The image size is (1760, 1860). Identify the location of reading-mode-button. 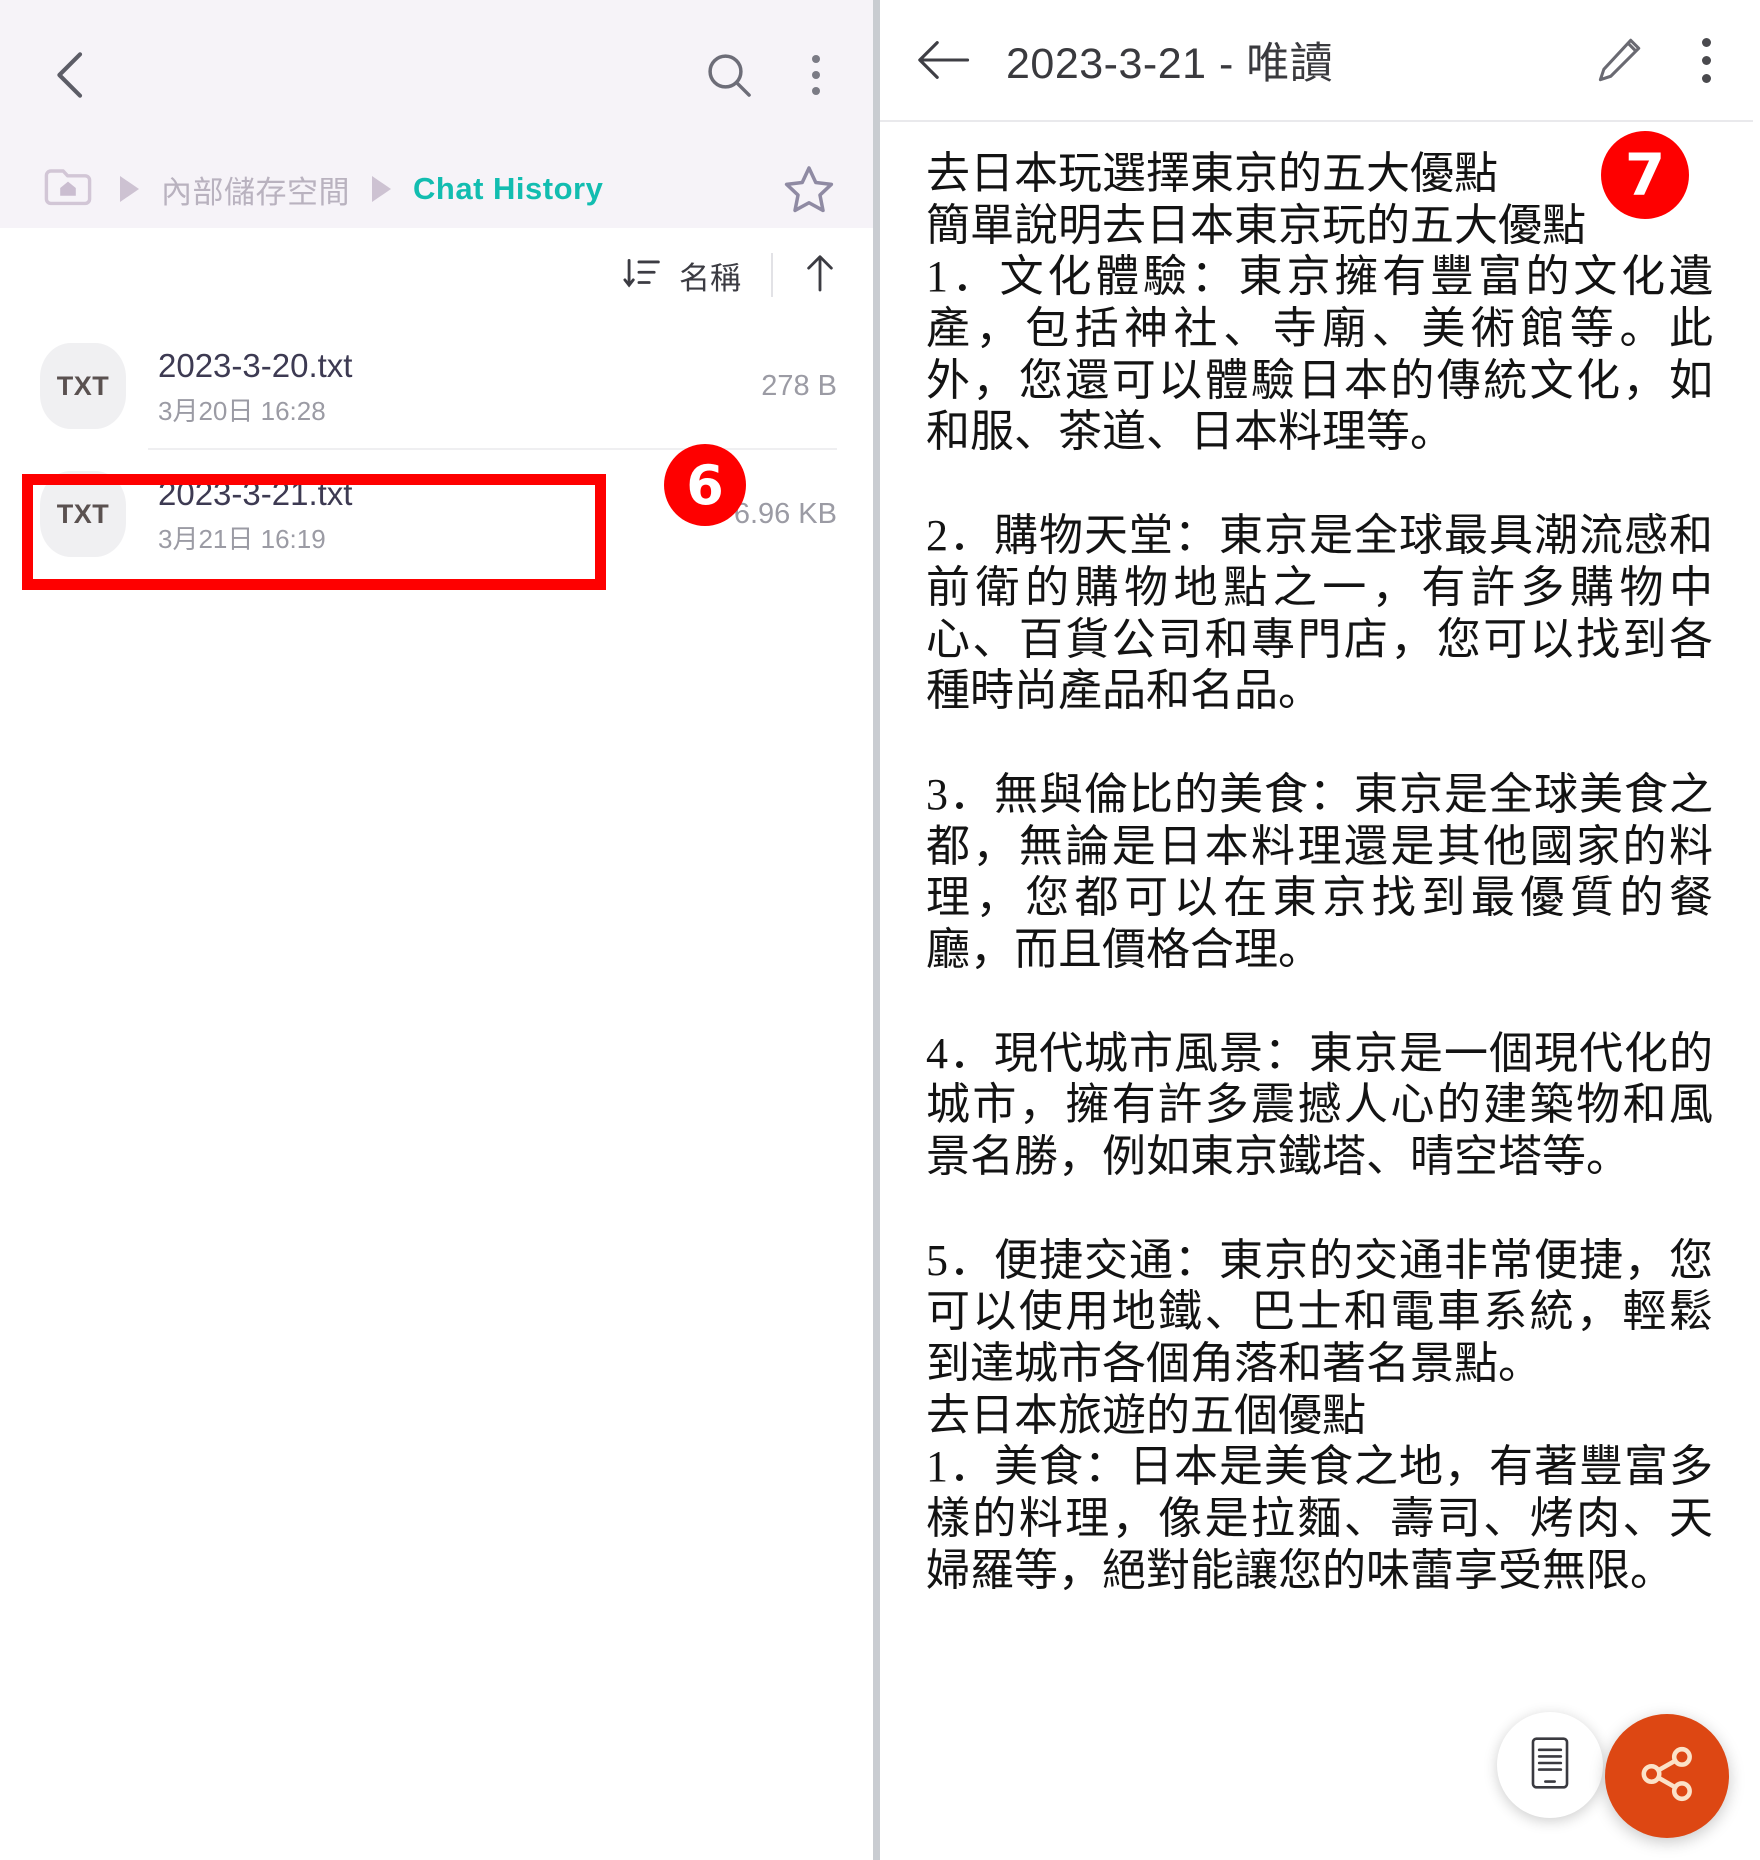
(1550, 1765).